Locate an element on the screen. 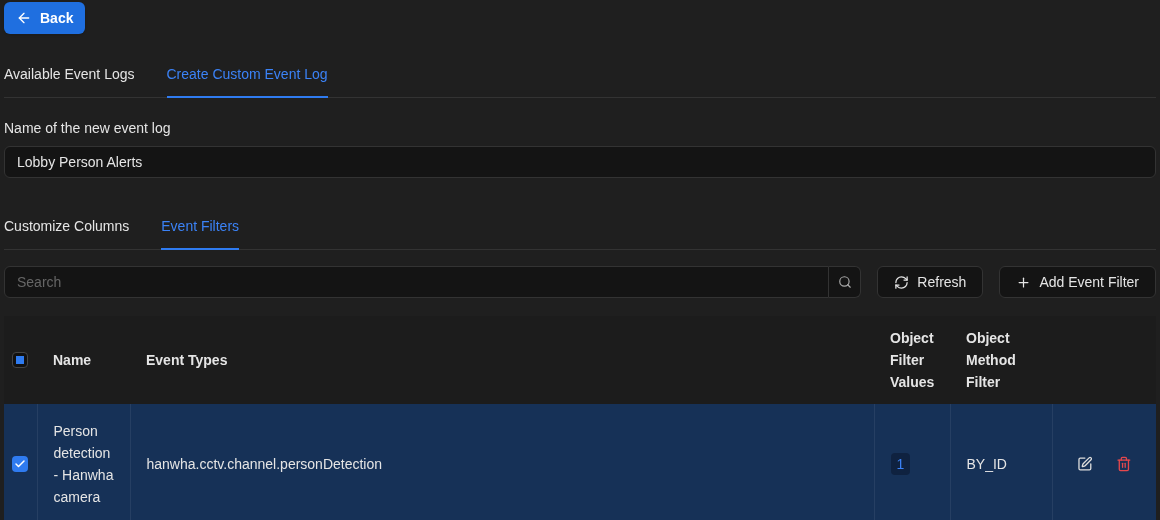  back-button: Back is located at coordinates (45, 18).